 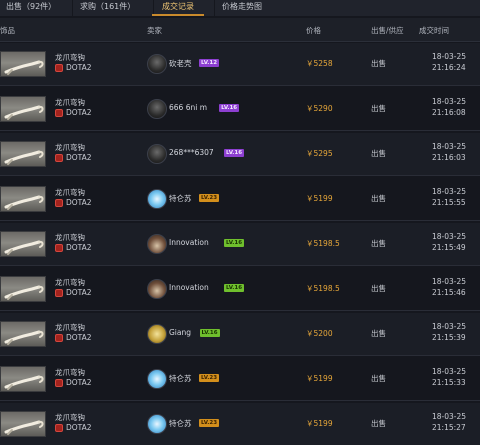 What do you see at coordinates (449, 67) in the screenshot?
I see `transaction-time: 21:16:24` at bounding box center [449, 67].